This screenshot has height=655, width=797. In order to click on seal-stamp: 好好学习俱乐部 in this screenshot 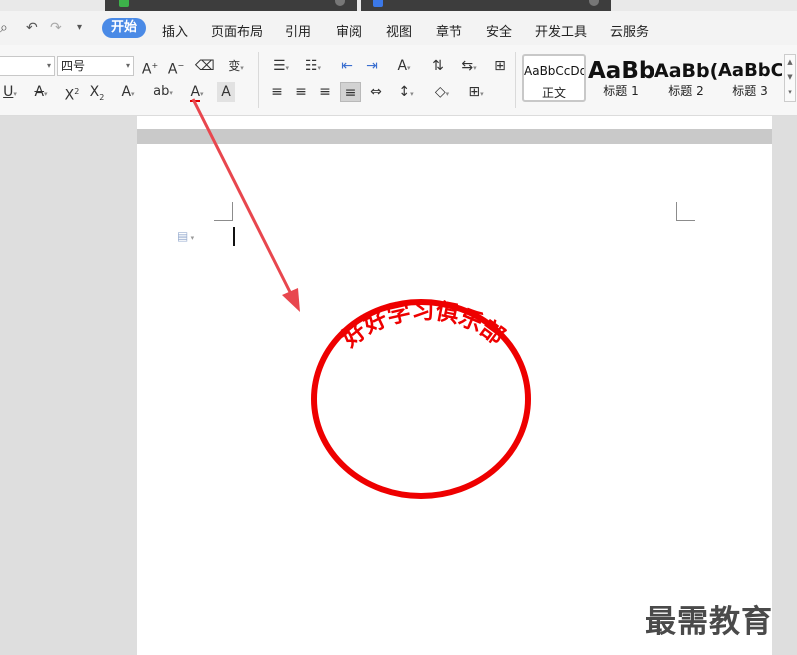, I will do `click(421, 398)`.